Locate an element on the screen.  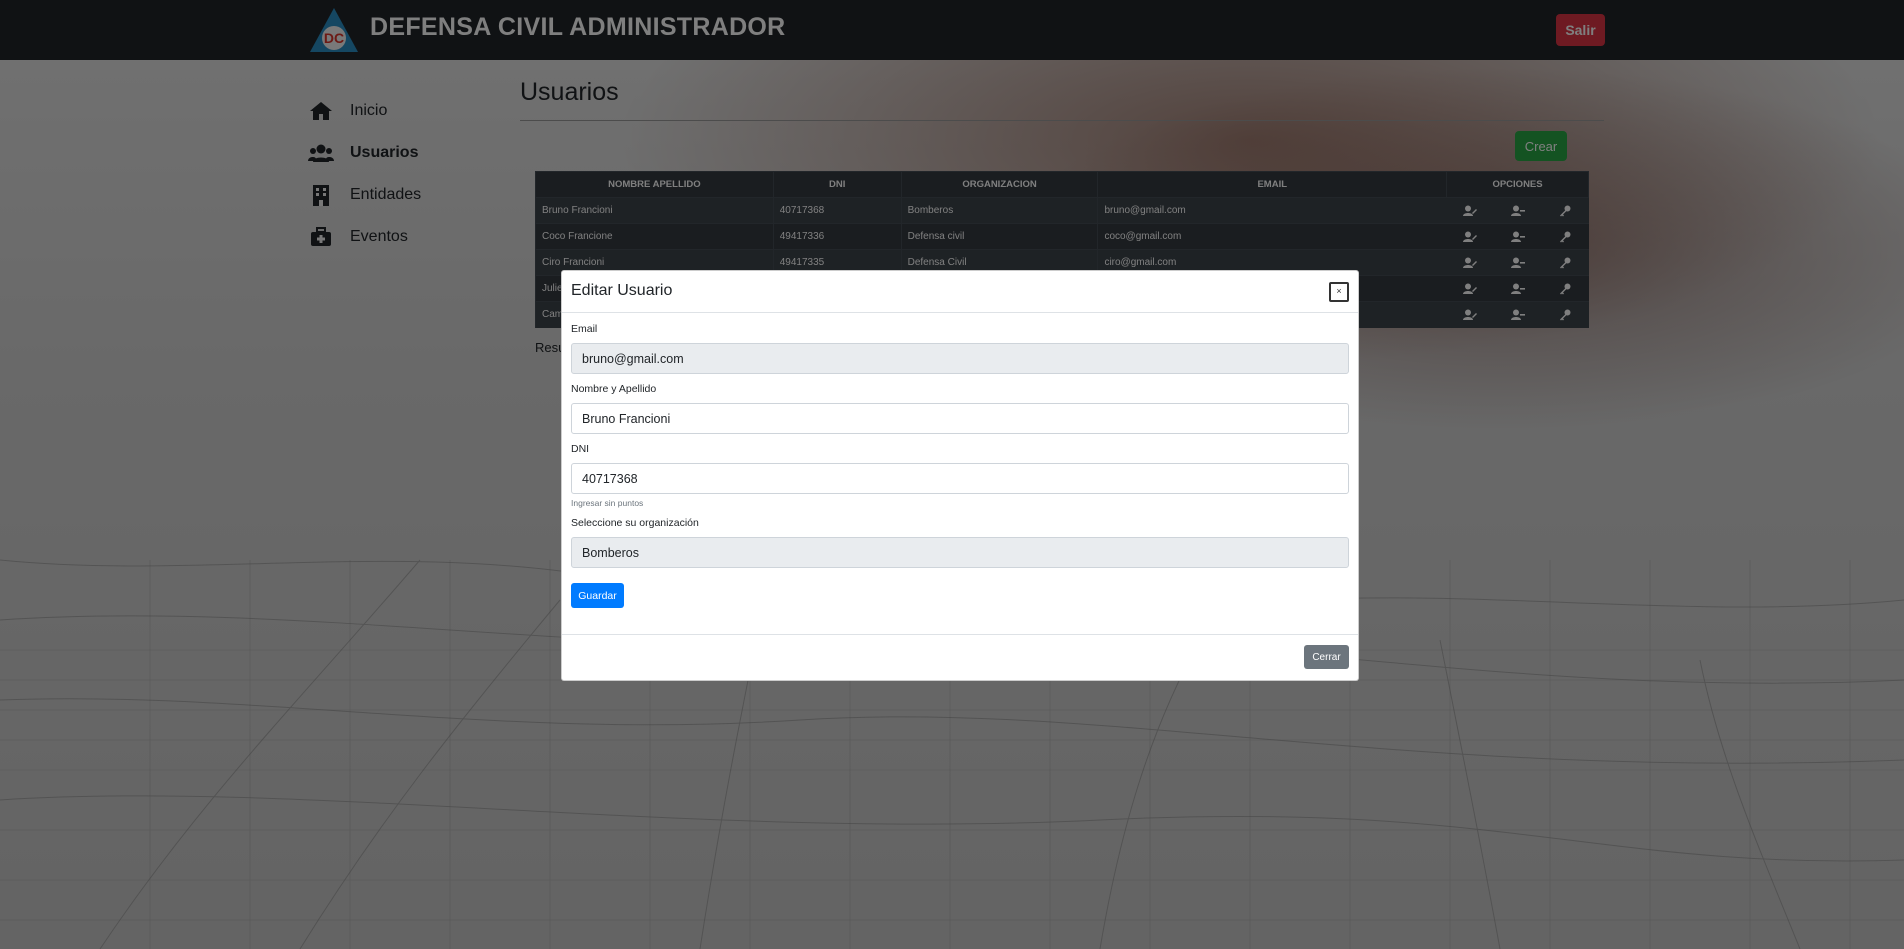
name-label: Nombre y Apellido is located at coordinates (614, 389).